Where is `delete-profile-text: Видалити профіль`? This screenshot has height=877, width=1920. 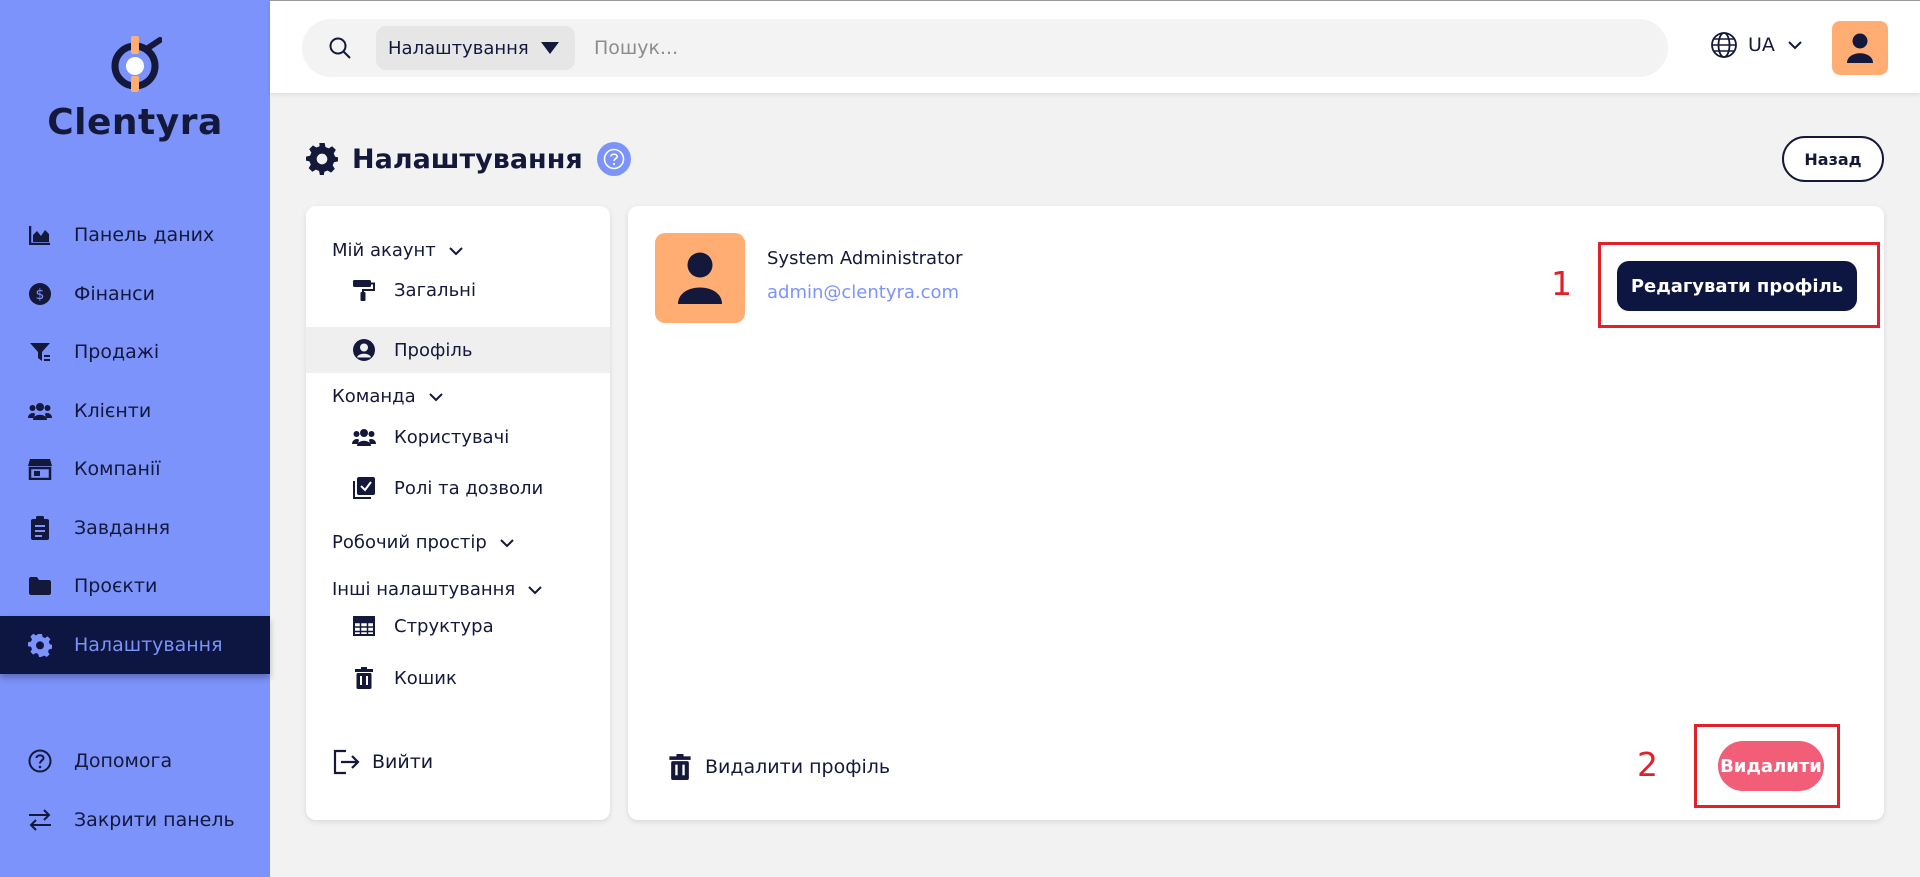
delete-profile-text: Видалити профіль is located at coordinates (798, 767).